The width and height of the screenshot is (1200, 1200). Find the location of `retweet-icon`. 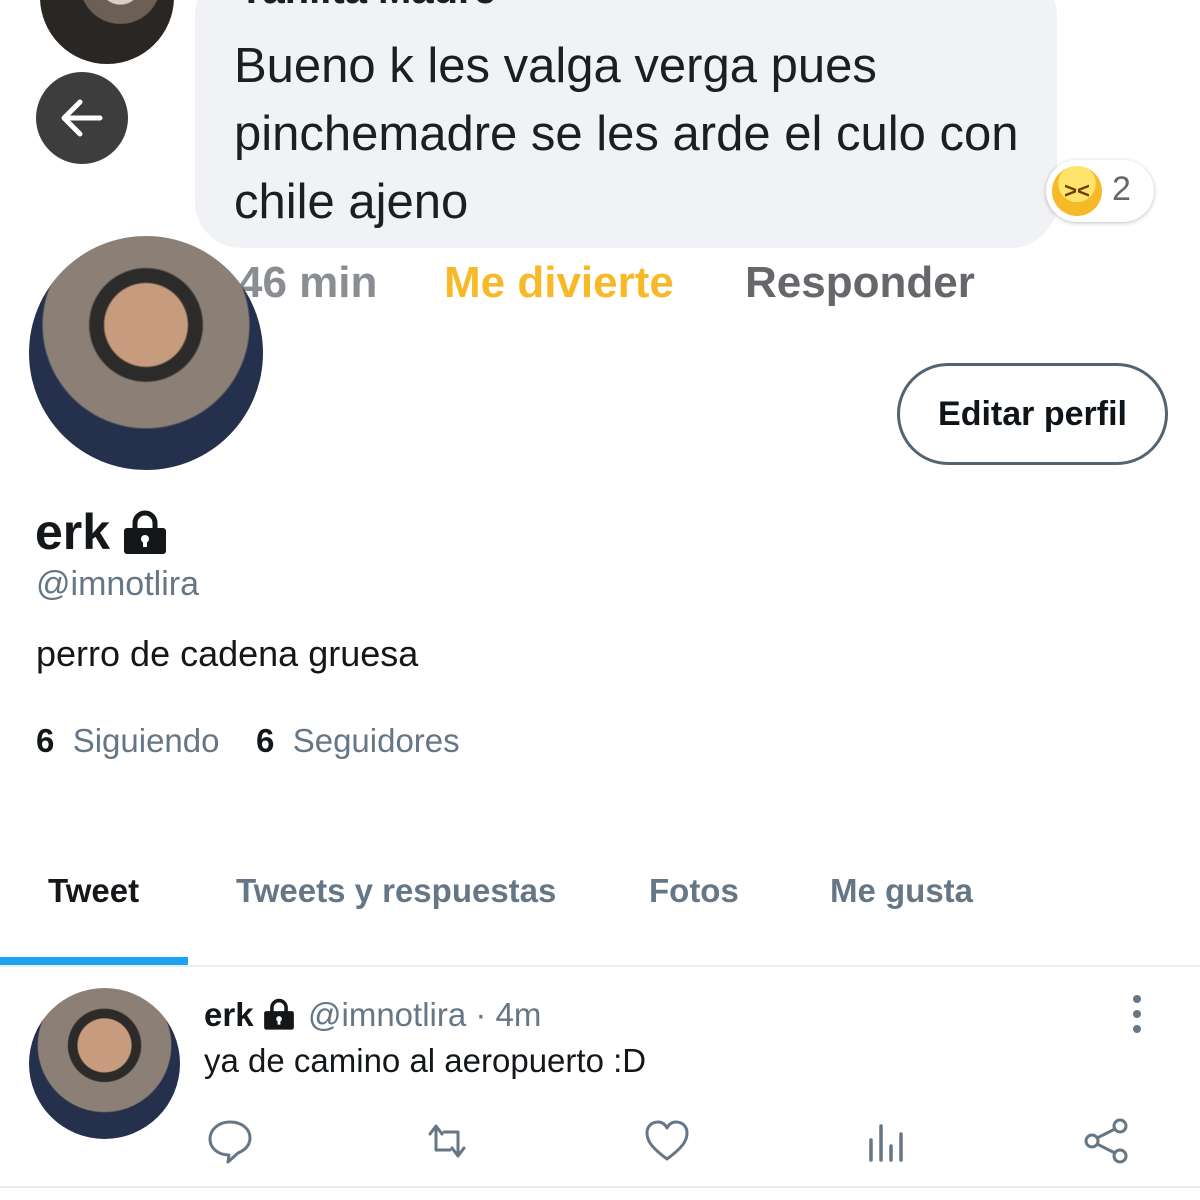

retweet-icon is located at coordinates (447, 1141).